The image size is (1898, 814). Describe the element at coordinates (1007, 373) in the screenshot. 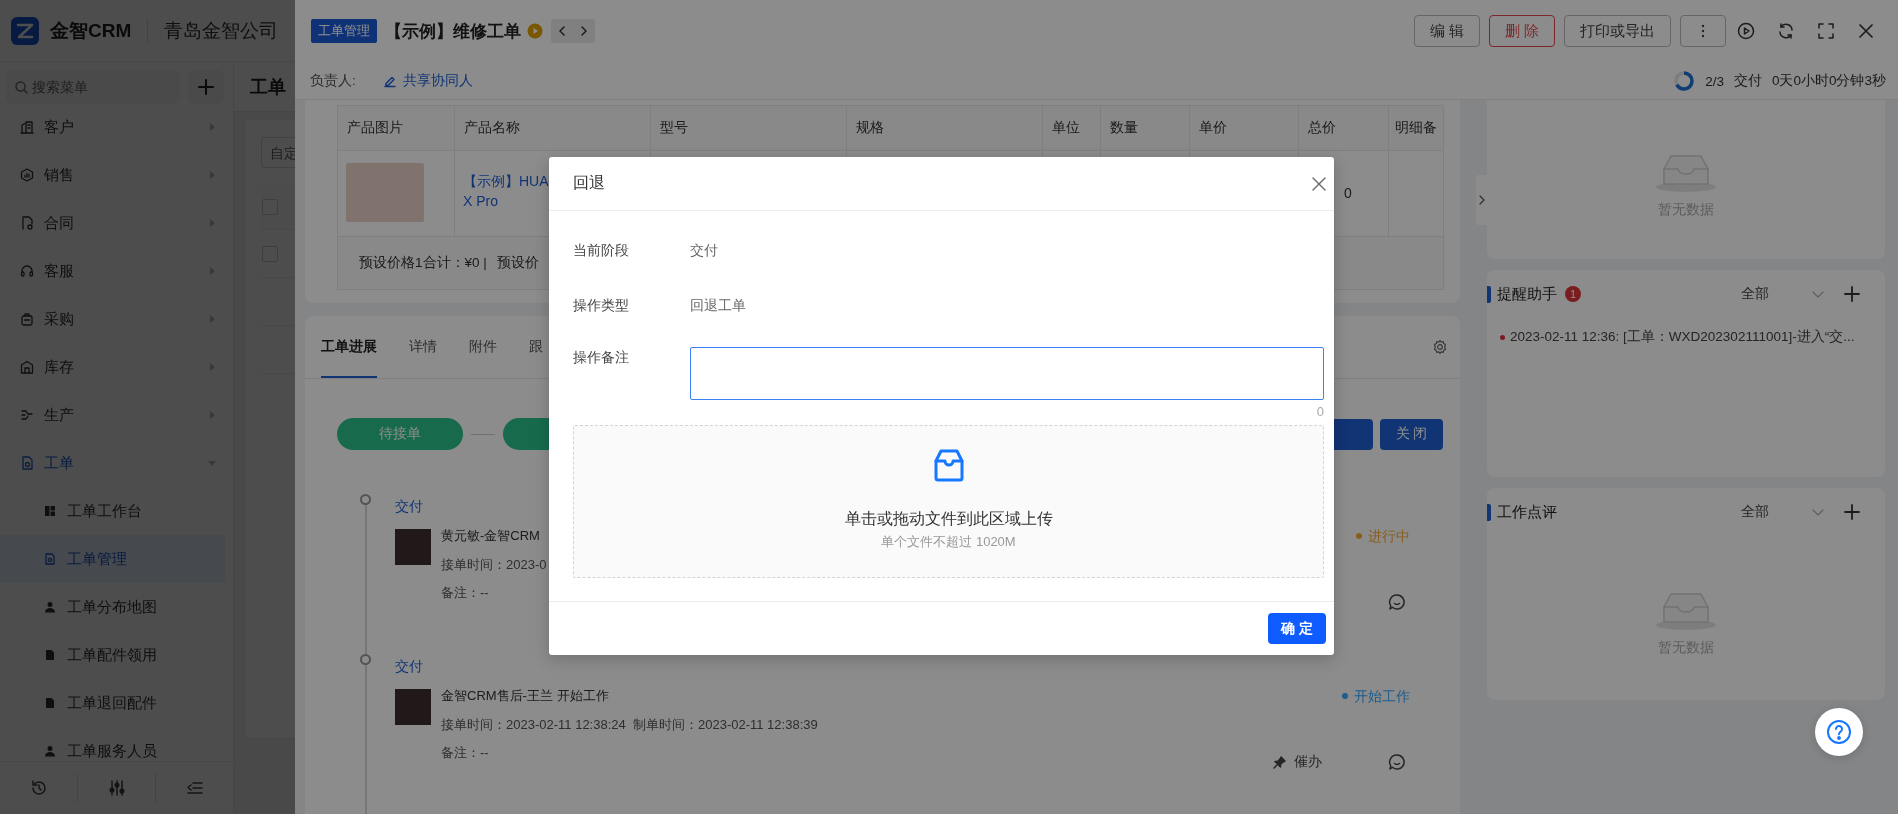

I see `remark-field` at that location.